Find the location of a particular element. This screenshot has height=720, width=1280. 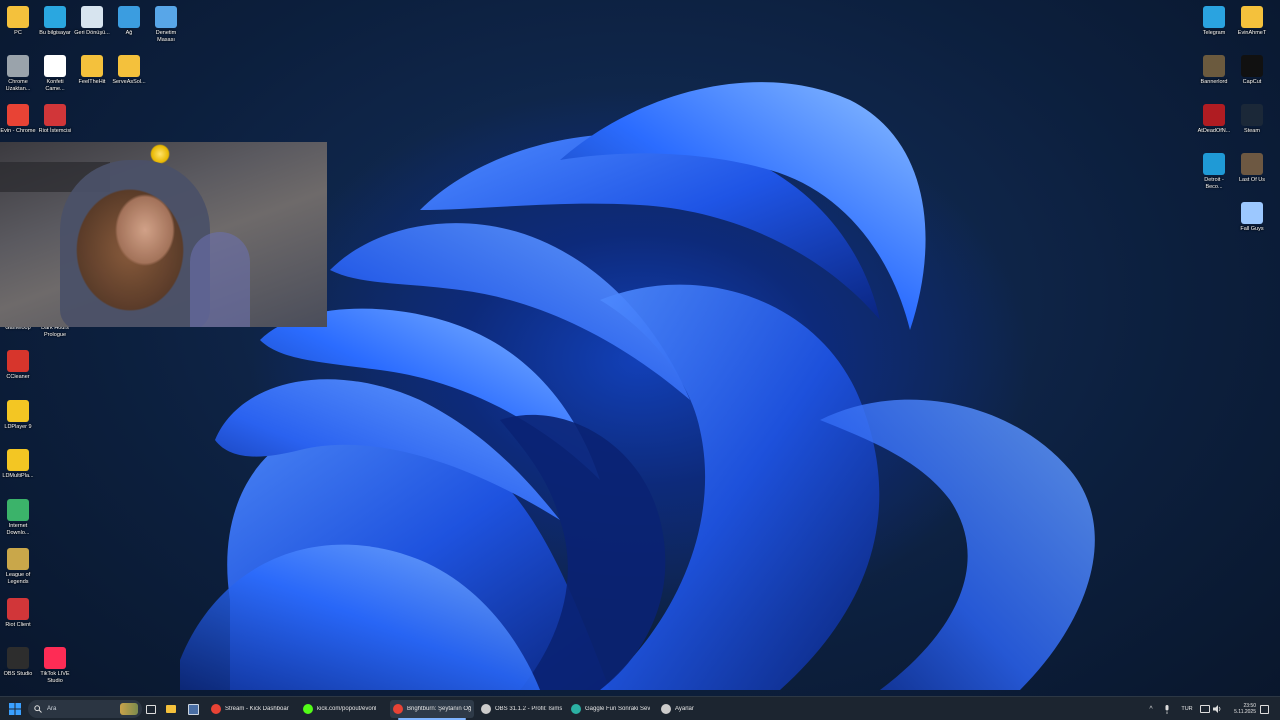

desktop-icon: Last Of Us is located at coordinates (1252, 168).